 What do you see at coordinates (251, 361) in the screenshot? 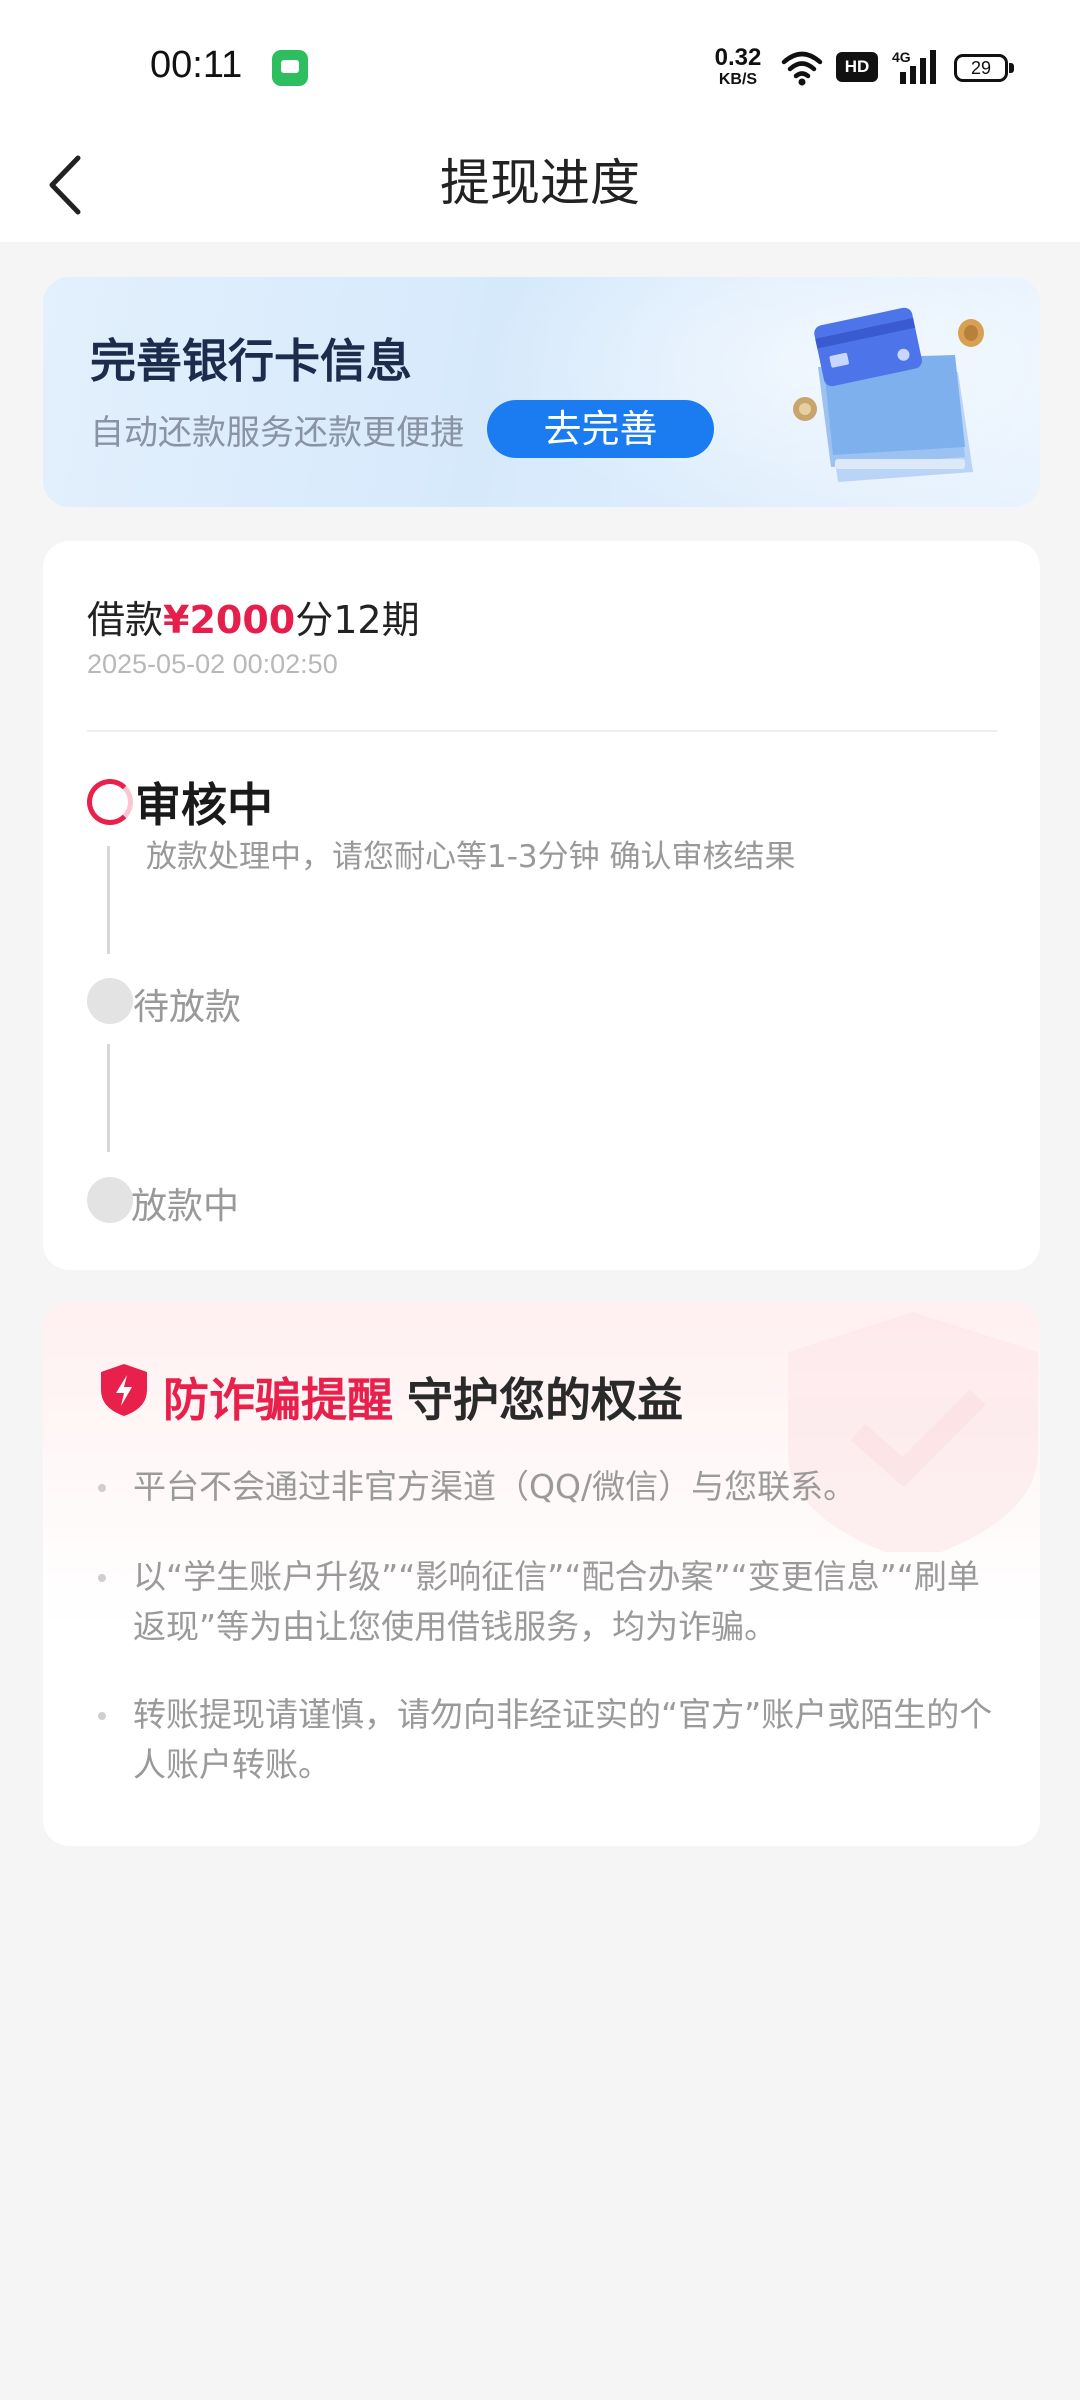
I see `banner-title: 完善银行卡信息` at bounding box center [251, 361].